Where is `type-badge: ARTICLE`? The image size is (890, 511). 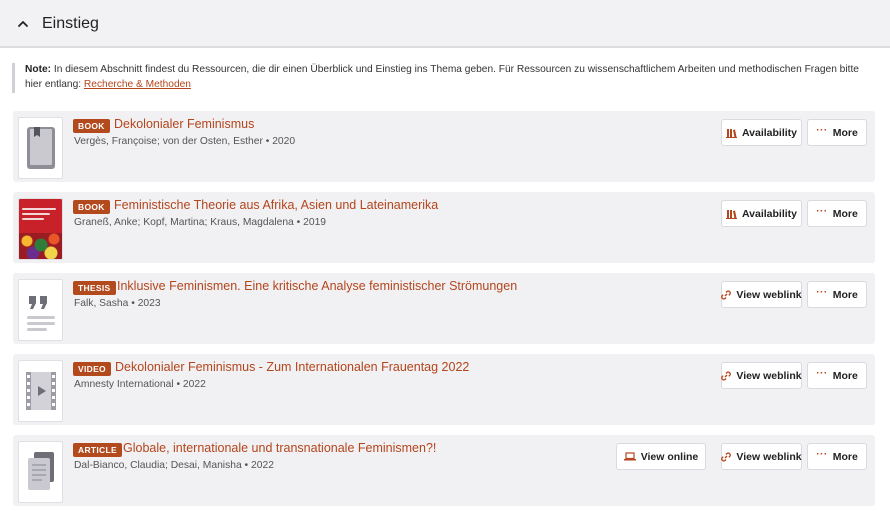
type-badge: ARTICLE is located at coordinates (97, 450).